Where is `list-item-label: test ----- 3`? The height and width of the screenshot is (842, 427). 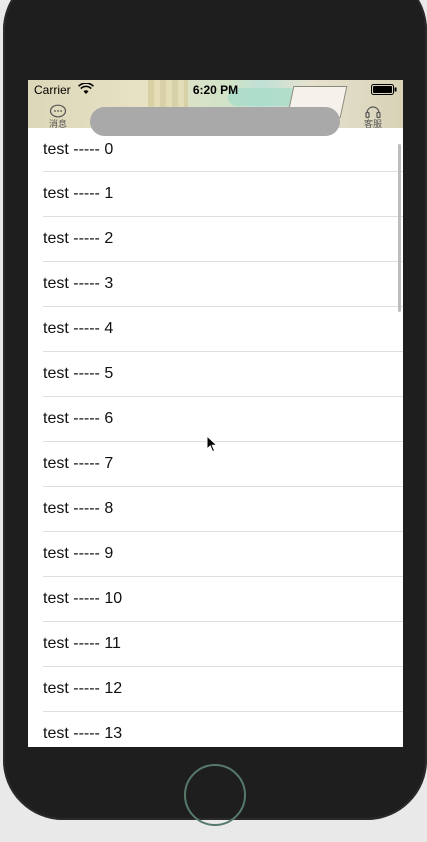 list-item-label: test ----- 3 is located at coordinates (78, 283).